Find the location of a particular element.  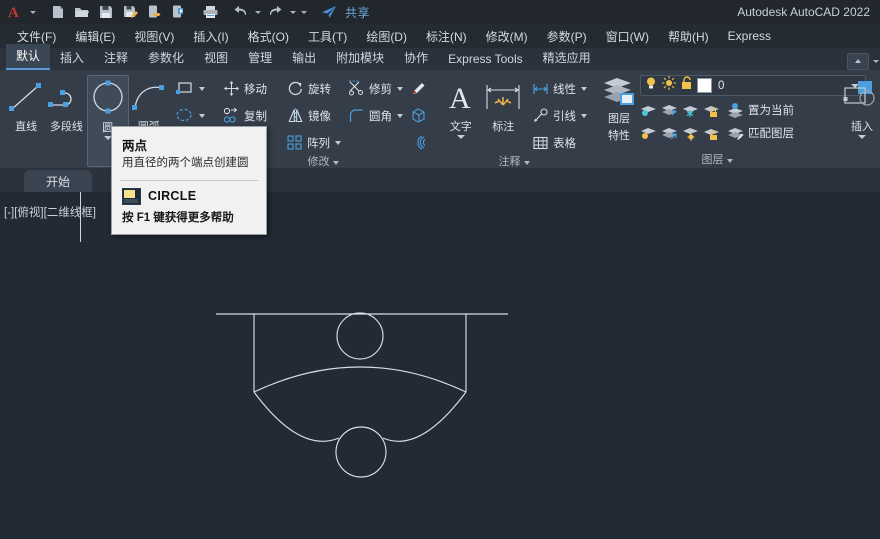

ellipse-button is located at coordinates (189, 115).